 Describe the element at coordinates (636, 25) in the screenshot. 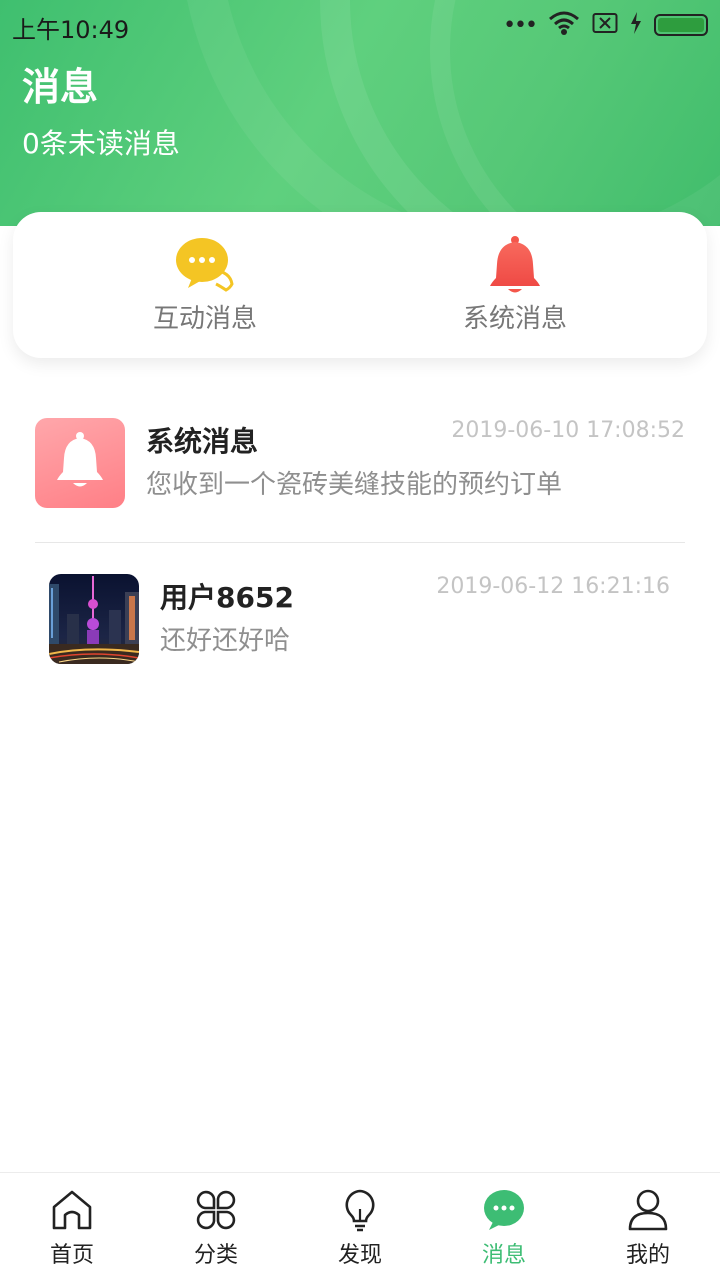

I see `charging-icon` at that location.